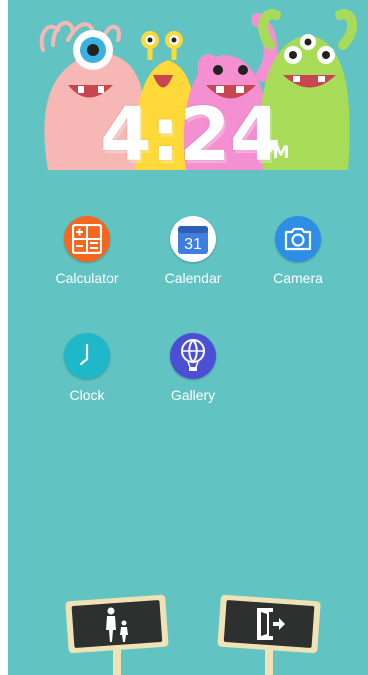 The image size is (368, 675). What do you see at coordinates (87, 239) in the screenshot?
I see `calculator-icon` at bounding box center [87, 239].